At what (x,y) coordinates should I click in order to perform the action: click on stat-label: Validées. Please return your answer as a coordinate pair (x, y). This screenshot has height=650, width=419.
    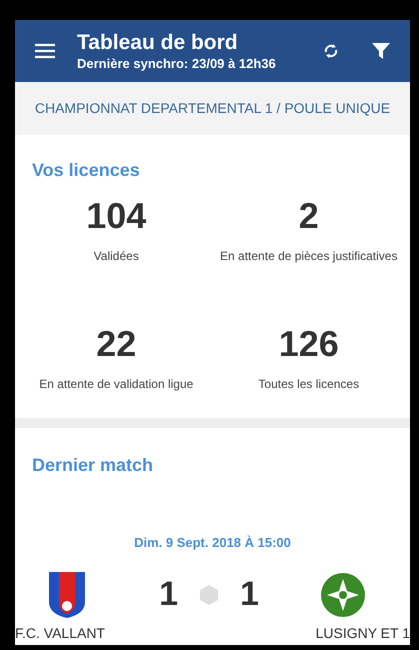
    Looking at the image, I should click on (116, 256).